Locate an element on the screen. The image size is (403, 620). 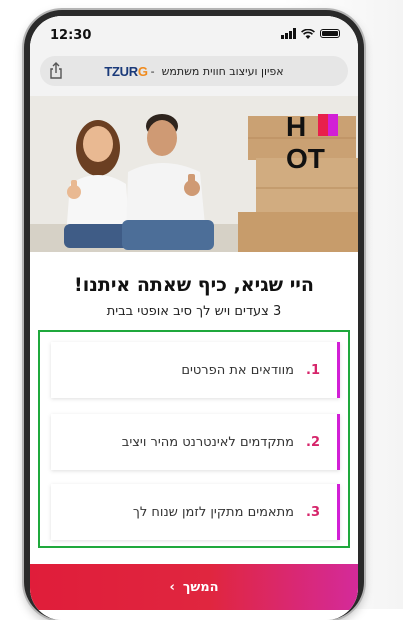
page-title: אפיון ועיצוב חווית משתמש is located at coordinates (222, 71).